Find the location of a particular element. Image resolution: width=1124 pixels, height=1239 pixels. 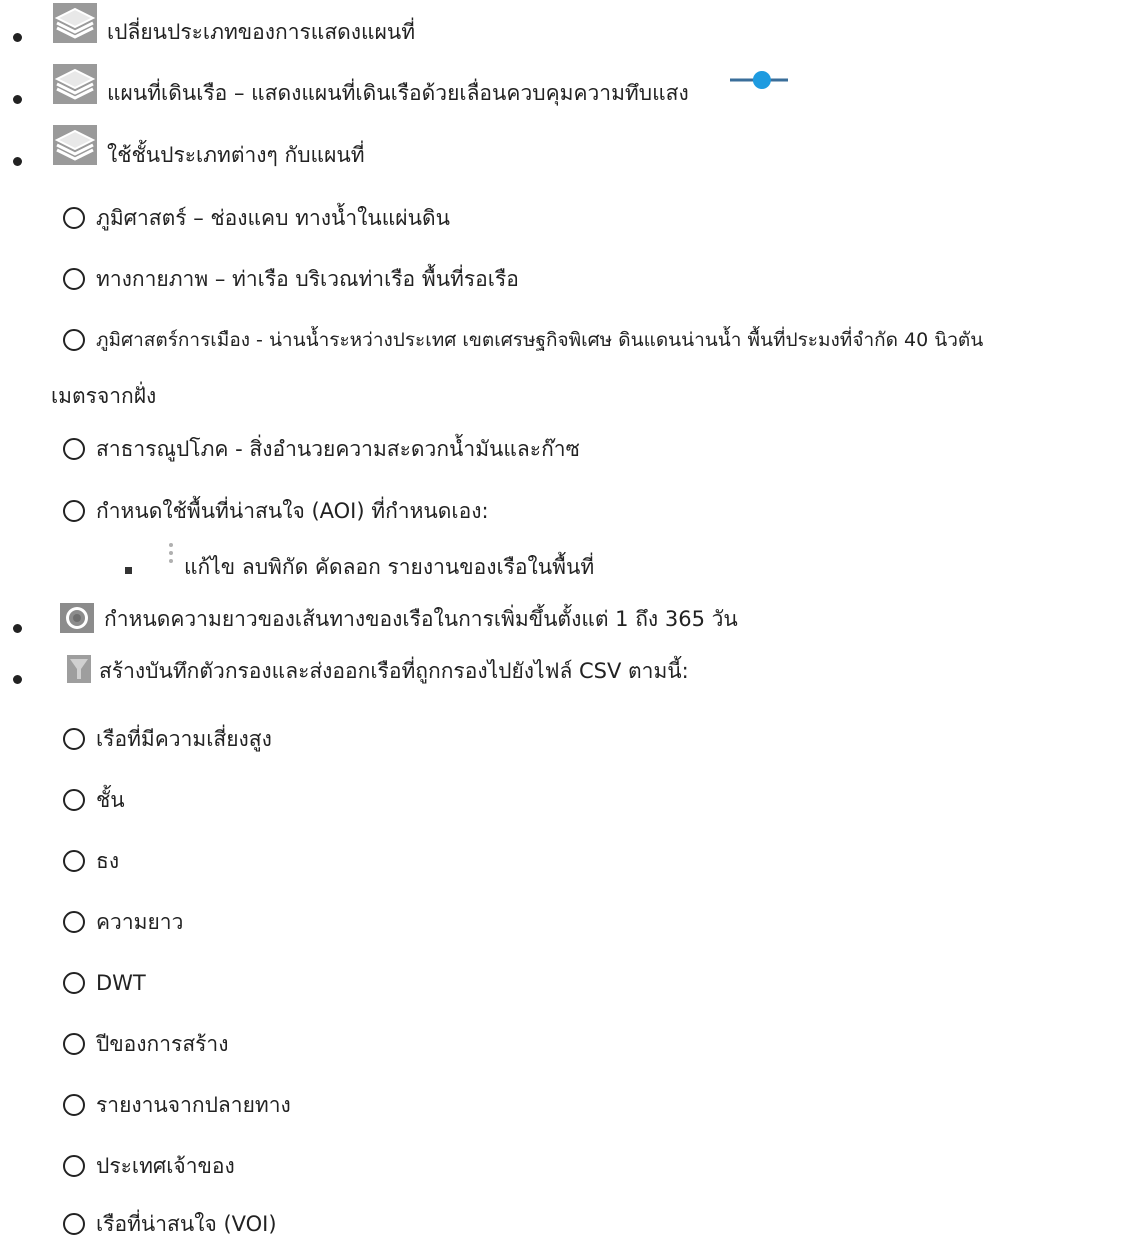

filter-icon is located at coordinates (79, 669).